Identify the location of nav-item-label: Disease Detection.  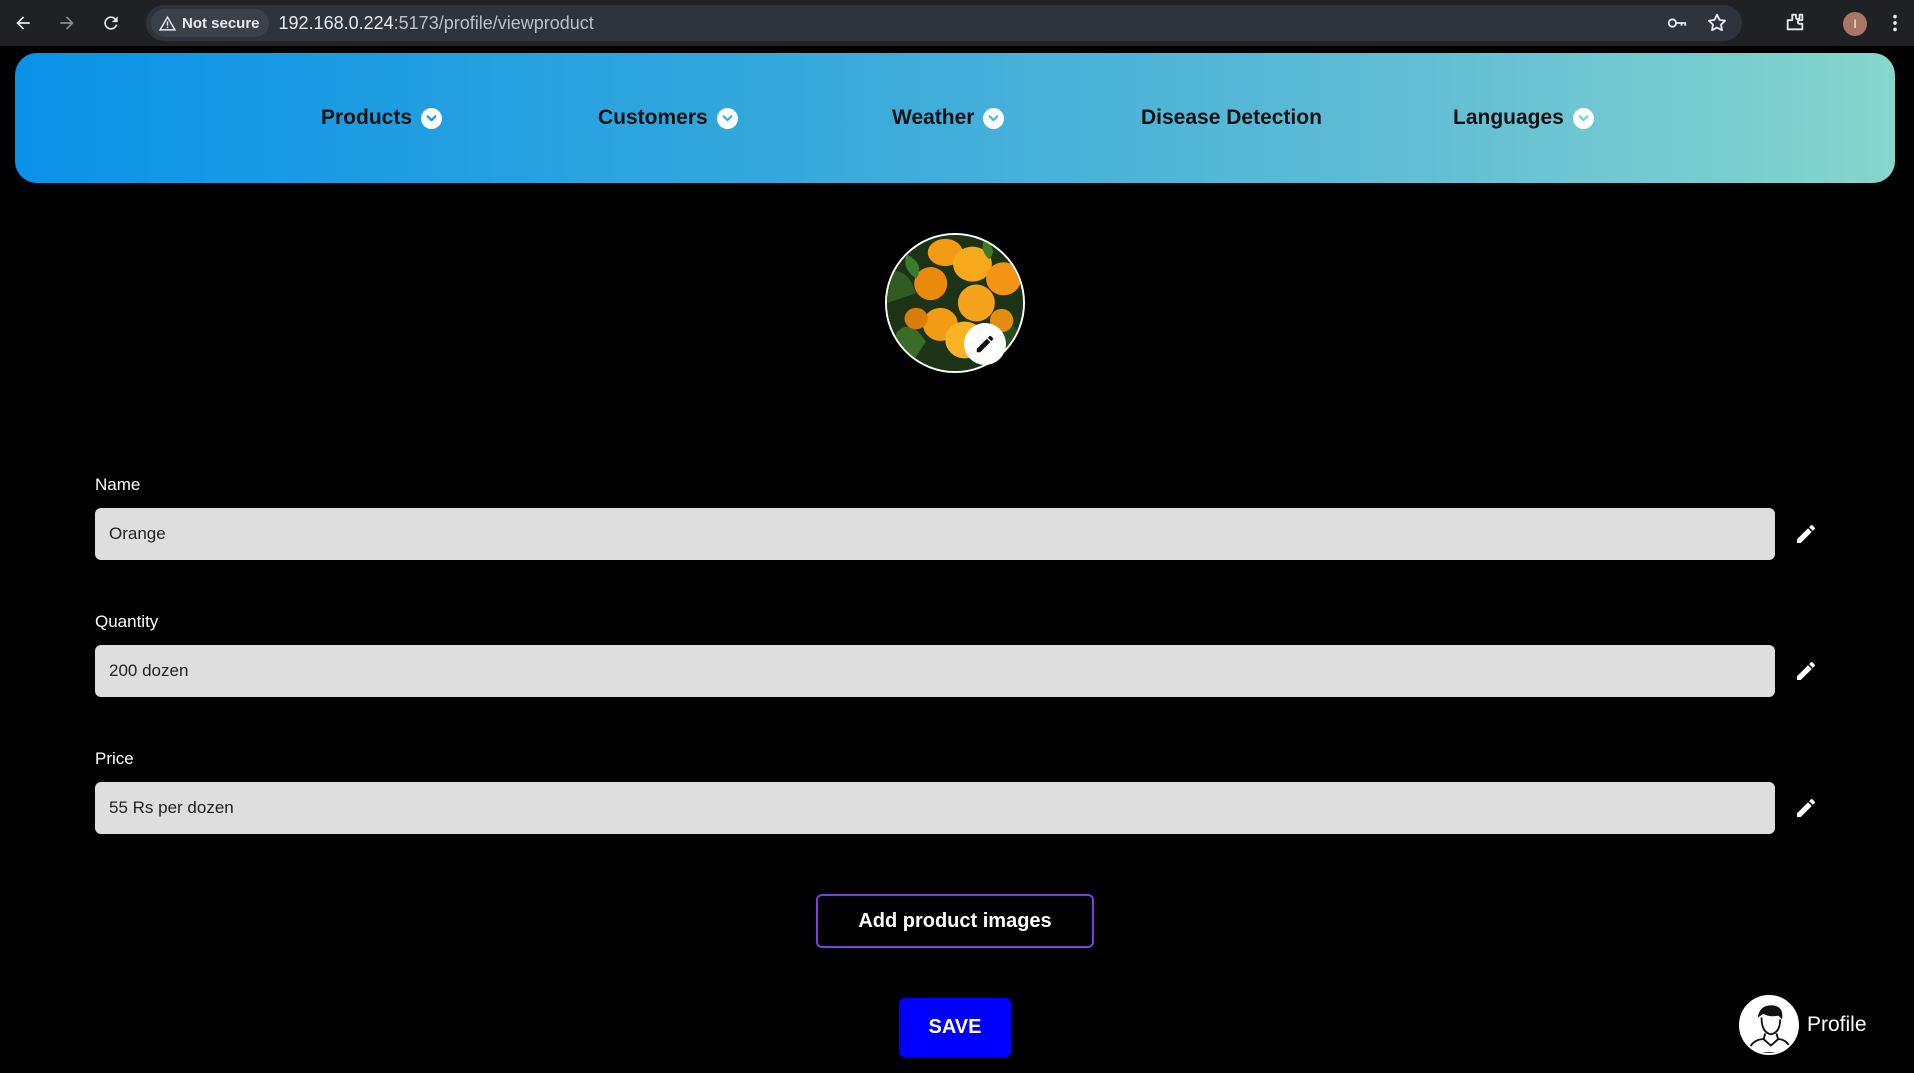
(1231, 117).